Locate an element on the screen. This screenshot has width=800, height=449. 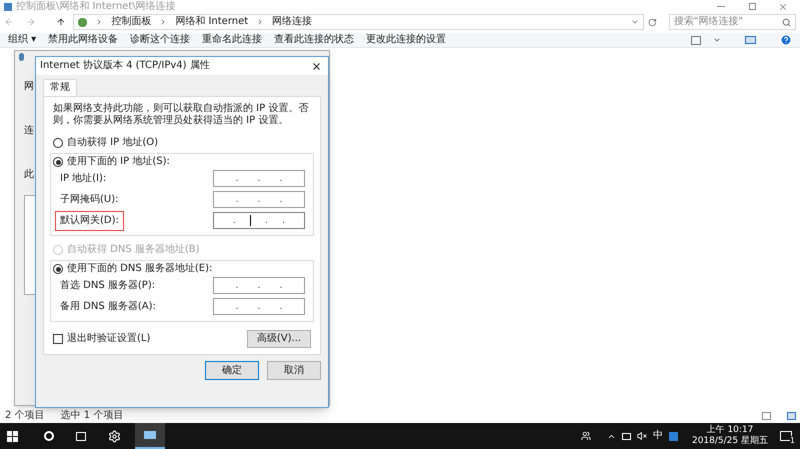
status-text: 选中 1 个项目 is located at coordinates (92, 416).